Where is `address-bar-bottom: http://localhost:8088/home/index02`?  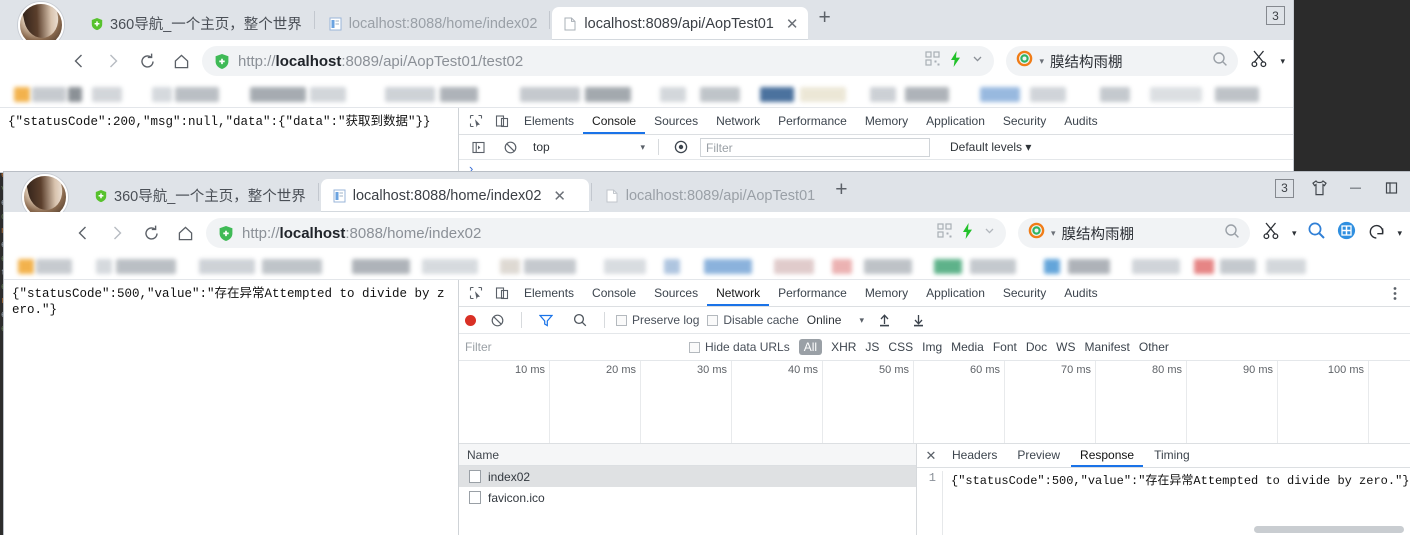
address-bar-bottom: http://localhost:8088/home/index02 is located at coordinates (606, 233).